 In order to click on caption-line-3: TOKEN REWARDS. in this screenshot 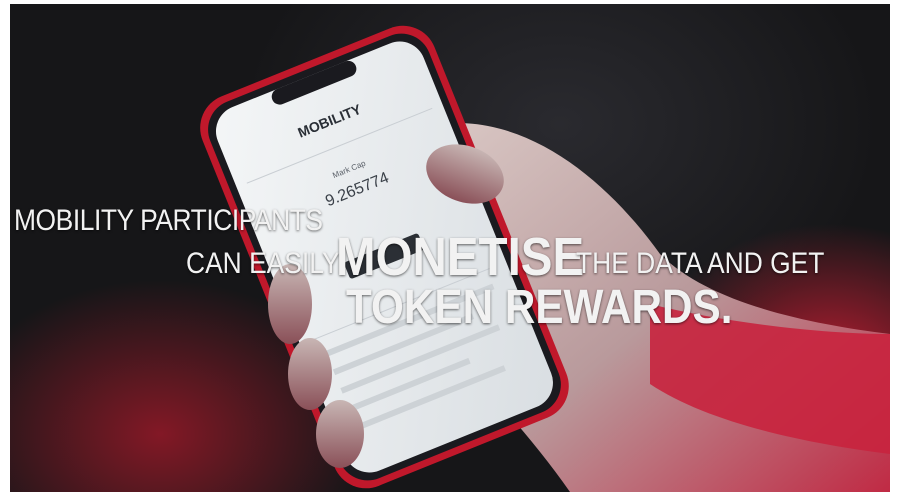, I will do `click(539, 307)`.